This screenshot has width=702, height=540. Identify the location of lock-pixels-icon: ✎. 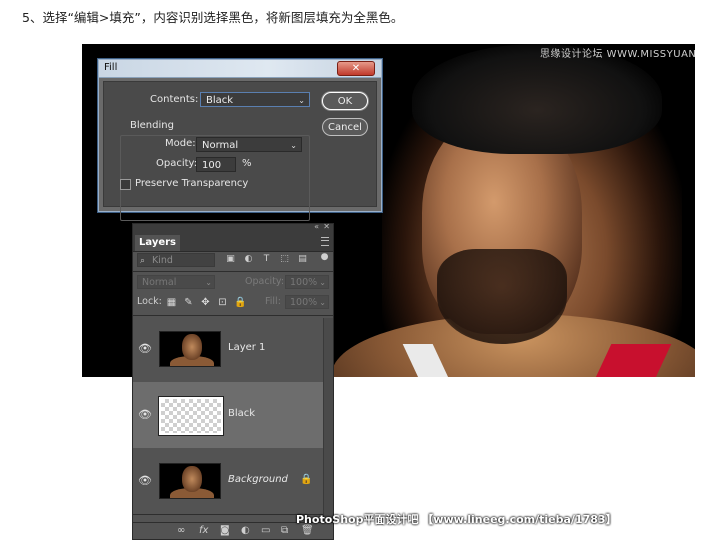
(188, 302).